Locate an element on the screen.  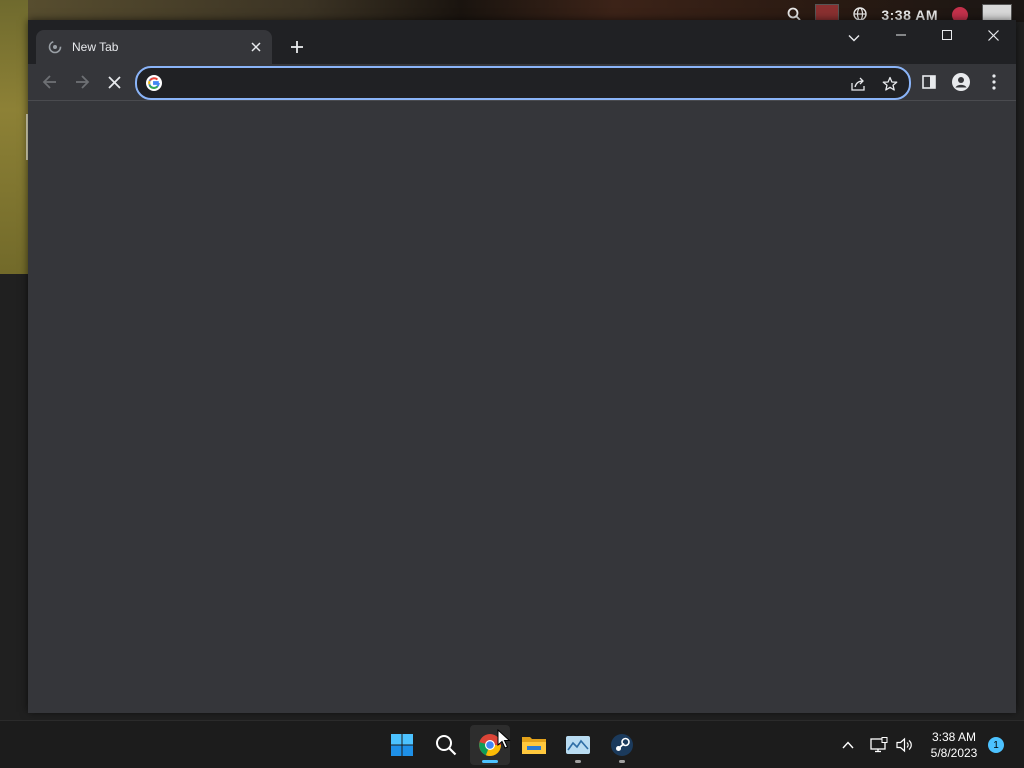
taskbar-photos is located at coordinates (578, 745).